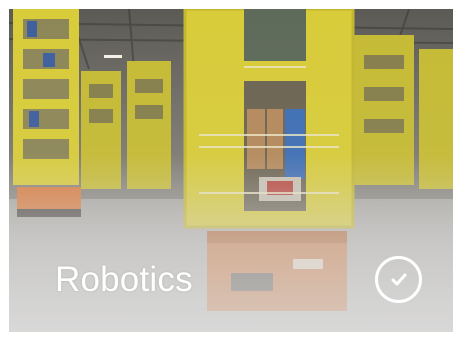 This screenshot has width=459, height=340. I want to click on checkmark-icon, so click(399, 279).